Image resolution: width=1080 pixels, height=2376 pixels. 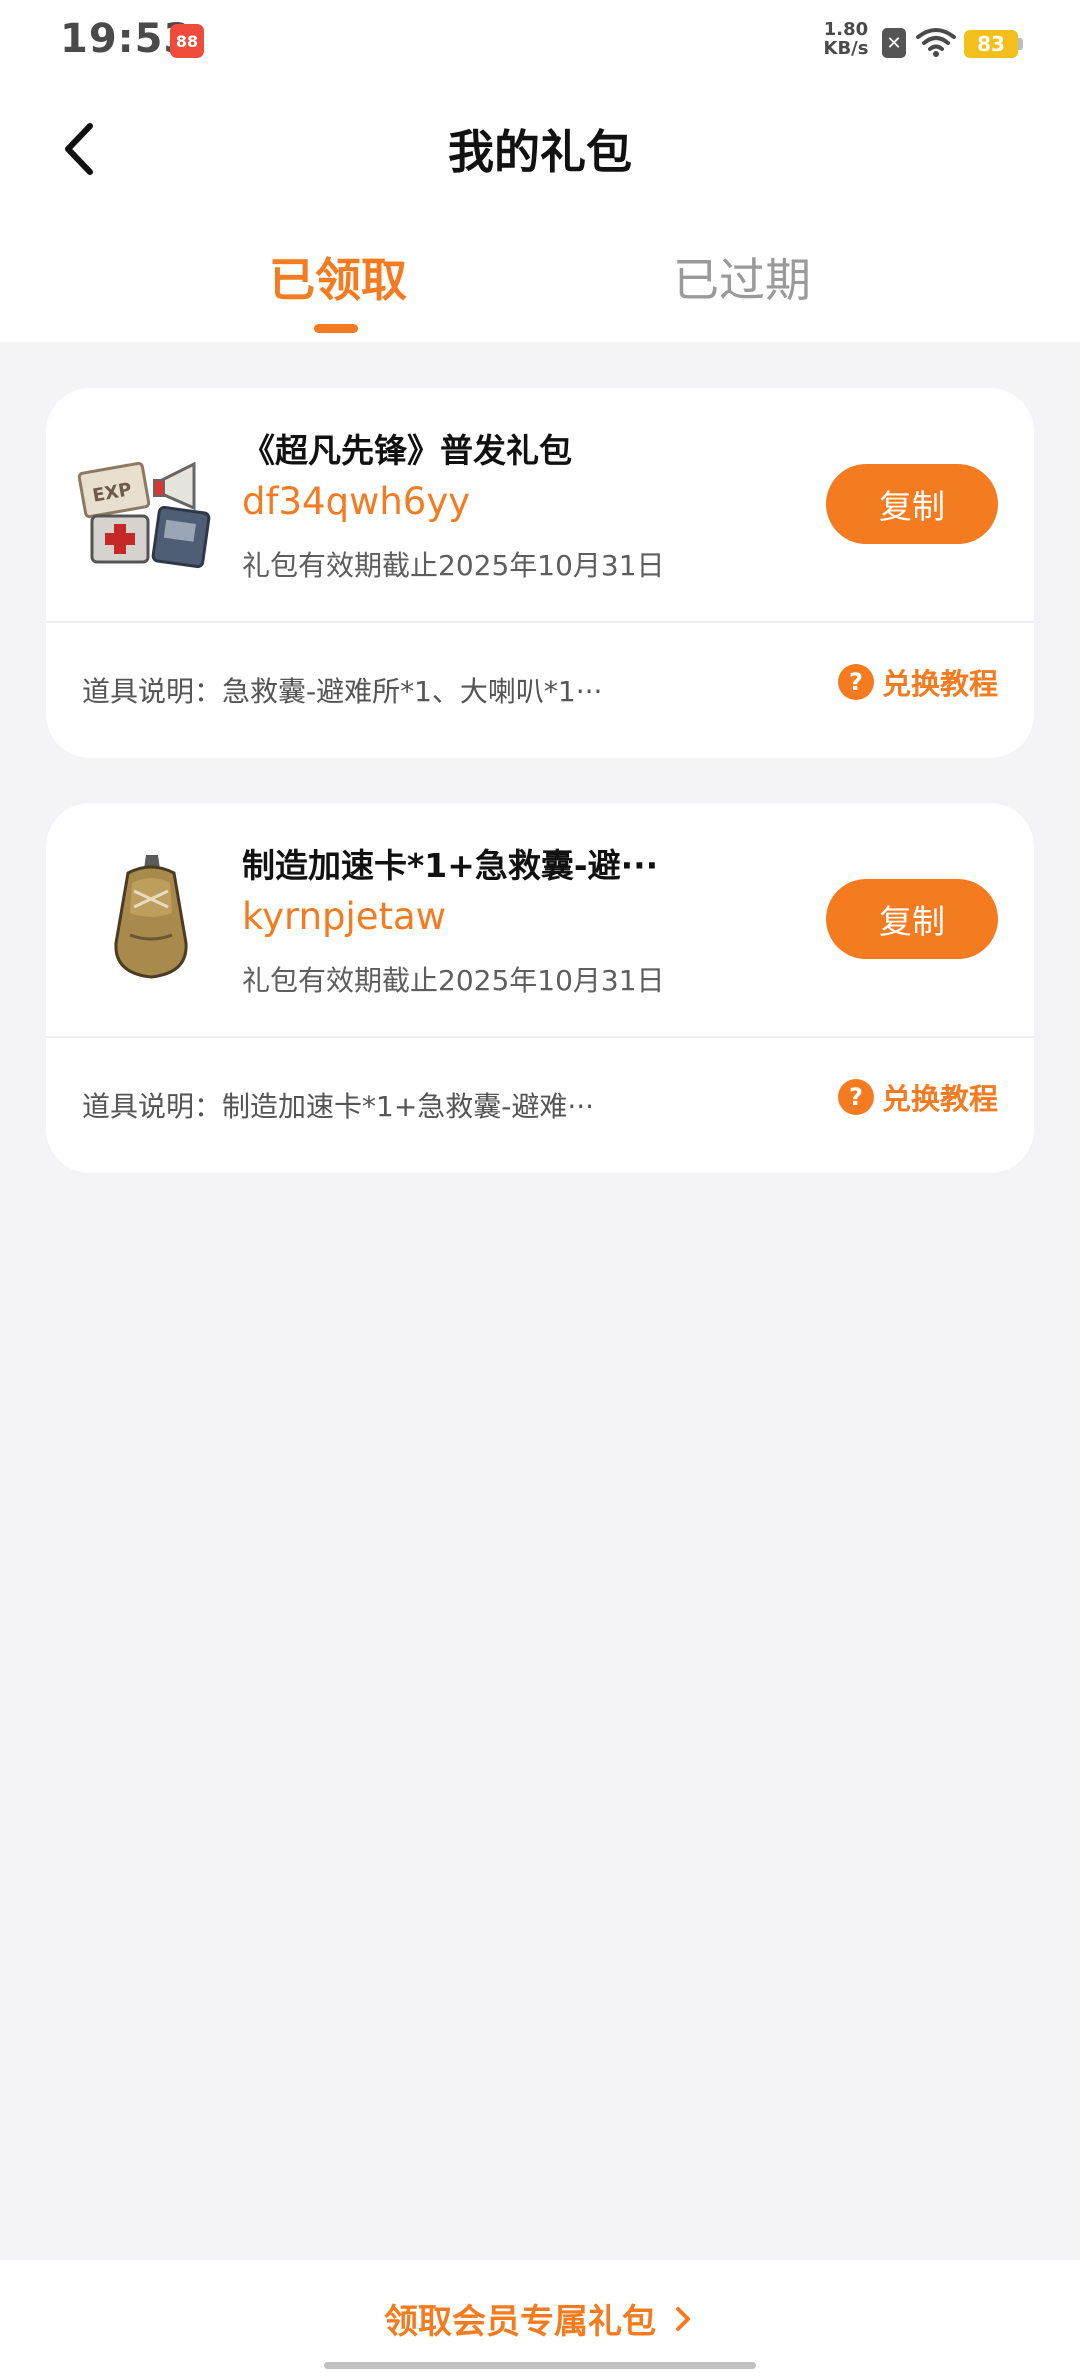 What do you see at coordinates (540, 42) in the screenshot?
I see `status-bar: 19:53 88 1.80 KB/s ✕ 83` at bounding box center [540, 42].